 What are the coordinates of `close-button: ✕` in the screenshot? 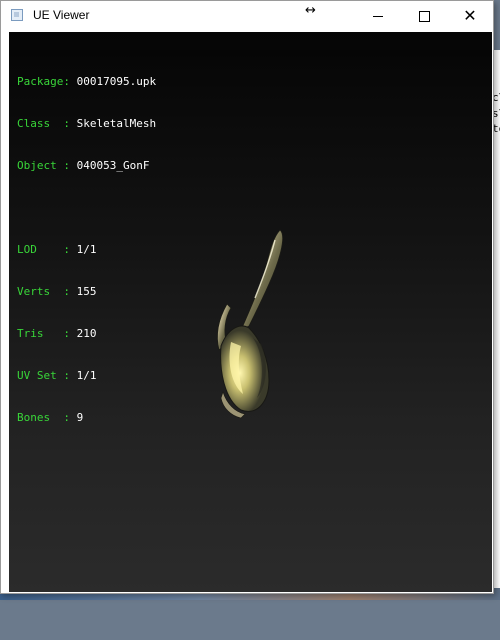 It's located at (470, 16).